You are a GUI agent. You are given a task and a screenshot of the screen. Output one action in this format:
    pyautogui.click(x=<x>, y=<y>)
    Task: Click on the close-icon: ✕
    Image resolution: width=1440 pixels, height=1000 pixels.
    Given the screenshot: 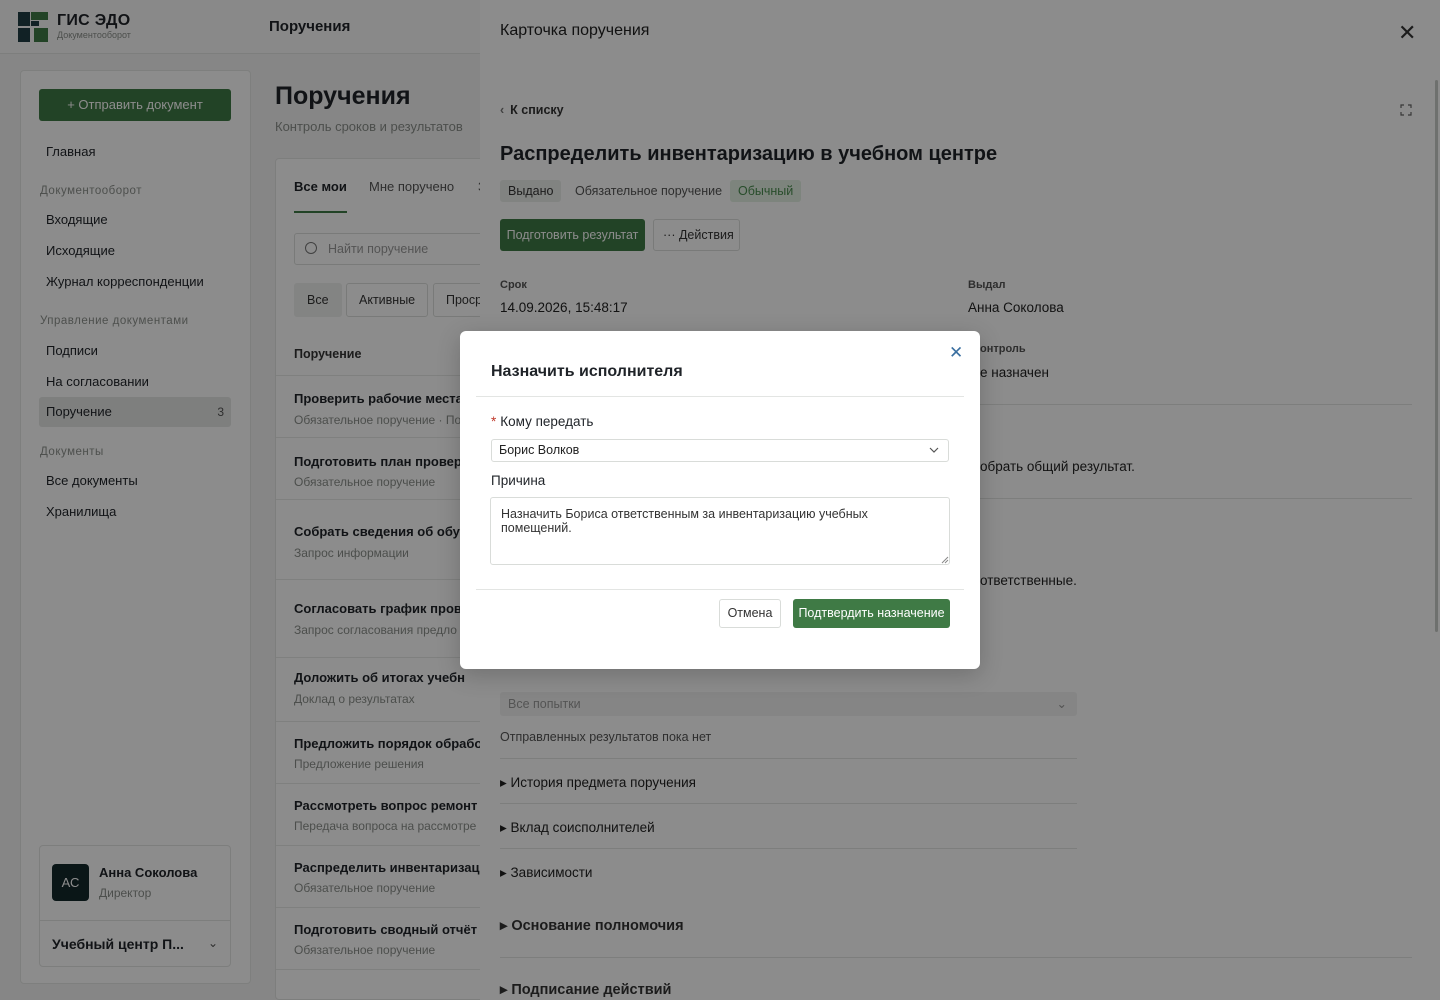 What is the action you would take?
    pyautogui.click(x=956, y=353)
    